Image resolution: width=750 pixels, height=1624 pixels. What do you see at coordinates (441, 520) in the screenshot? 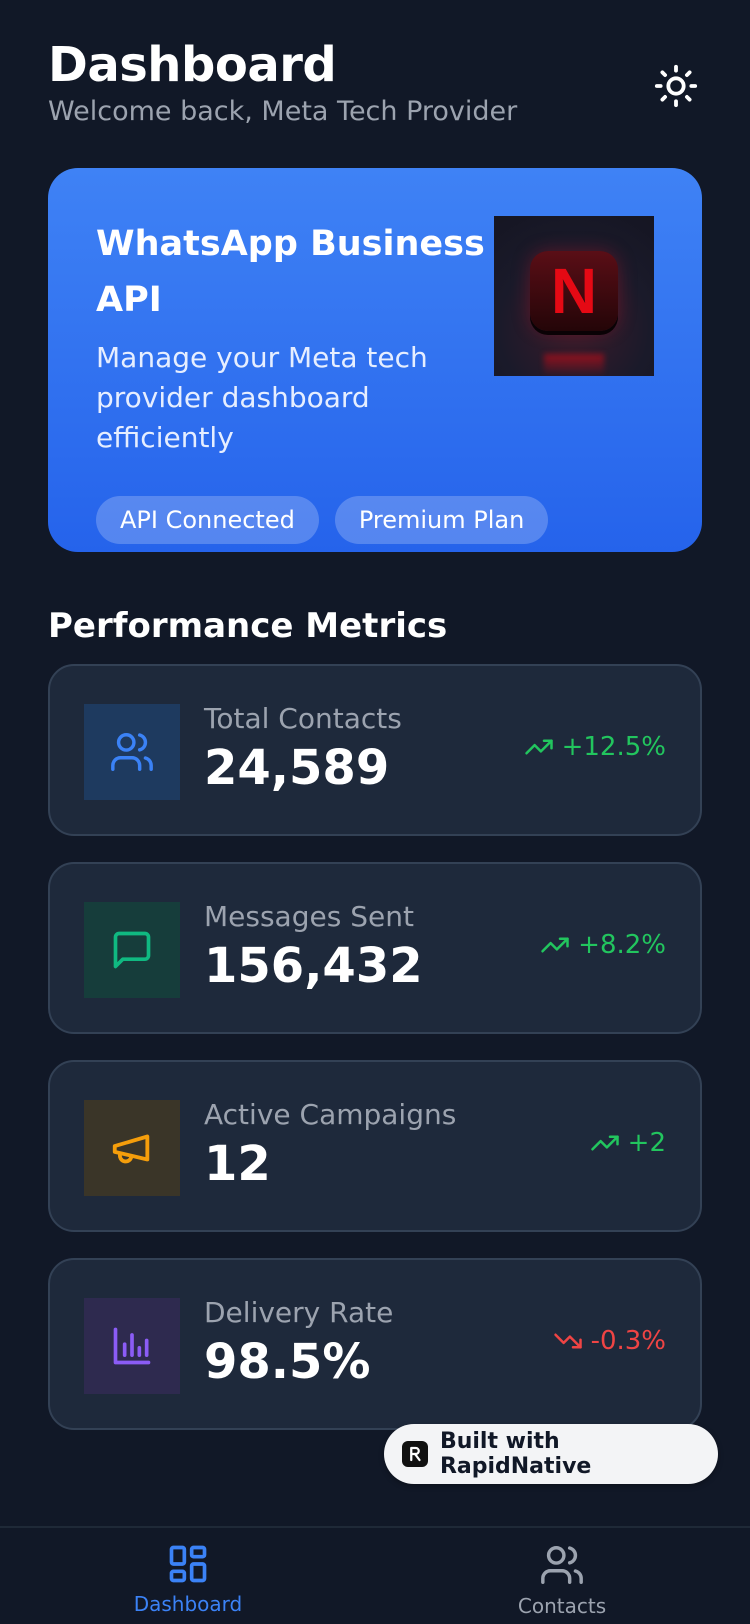
I see `premium-plan-badge: Premium Plan` at bounding box center [441, 520].